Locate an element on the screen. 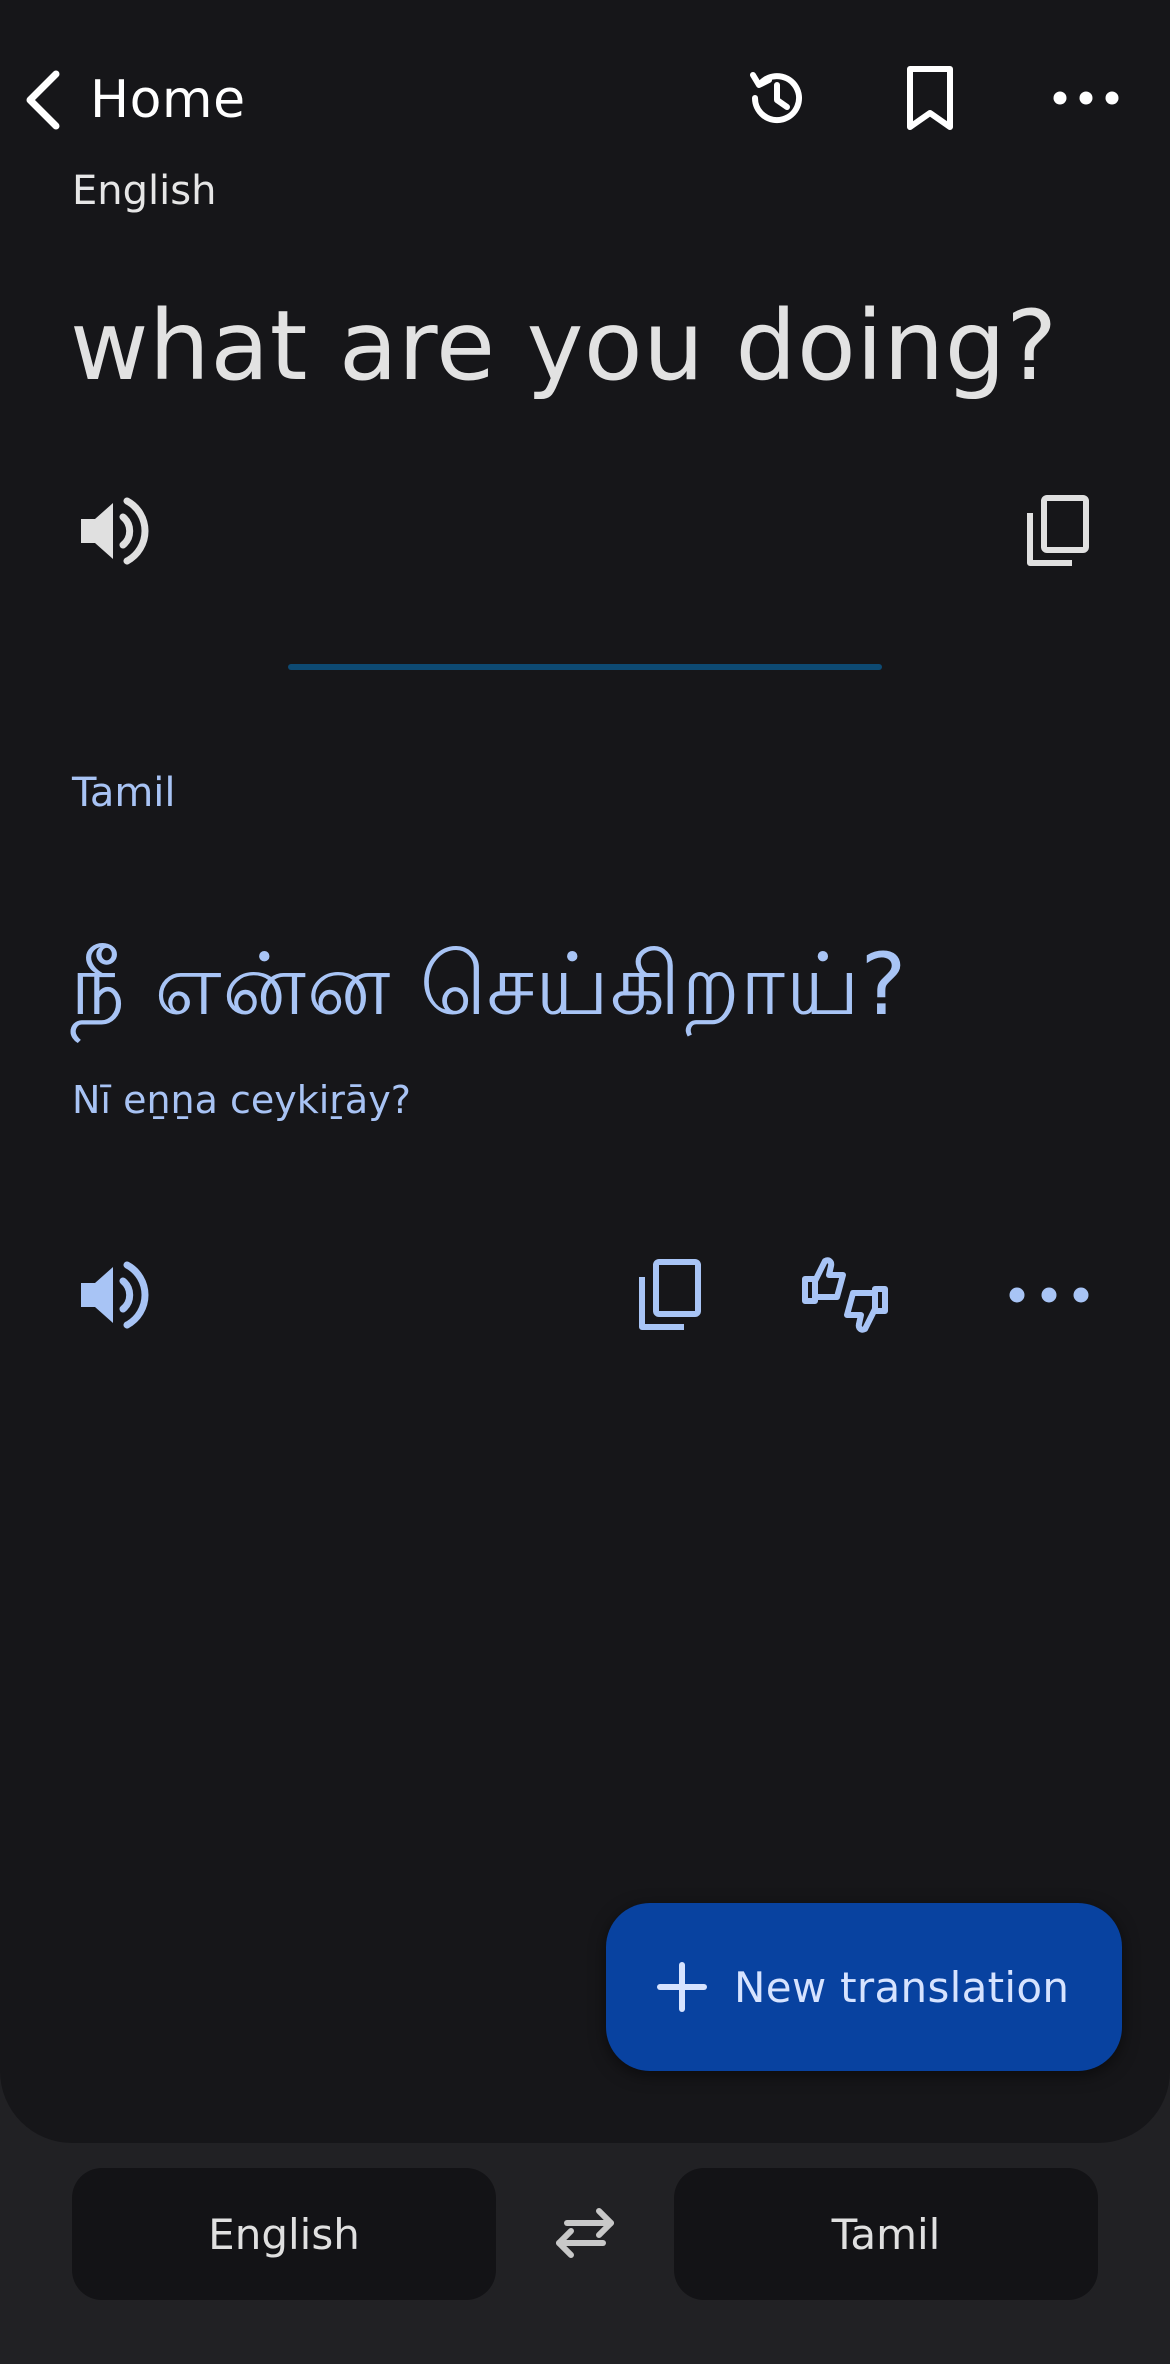 This screenshot has height=2364, width=1170. source-language-selector-label: English is located at coordinates (284, 2234).